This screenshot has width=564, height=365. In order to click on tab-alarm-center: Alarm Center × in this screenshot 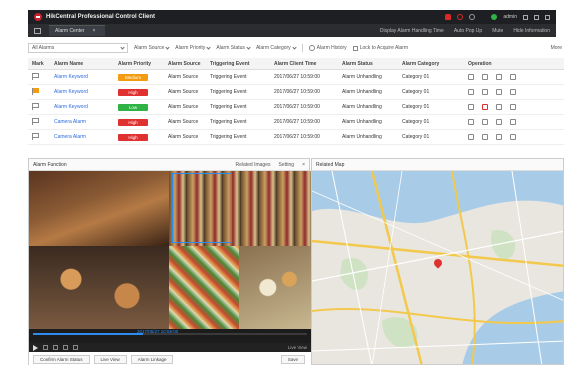, I will do `click(77, 30)`.